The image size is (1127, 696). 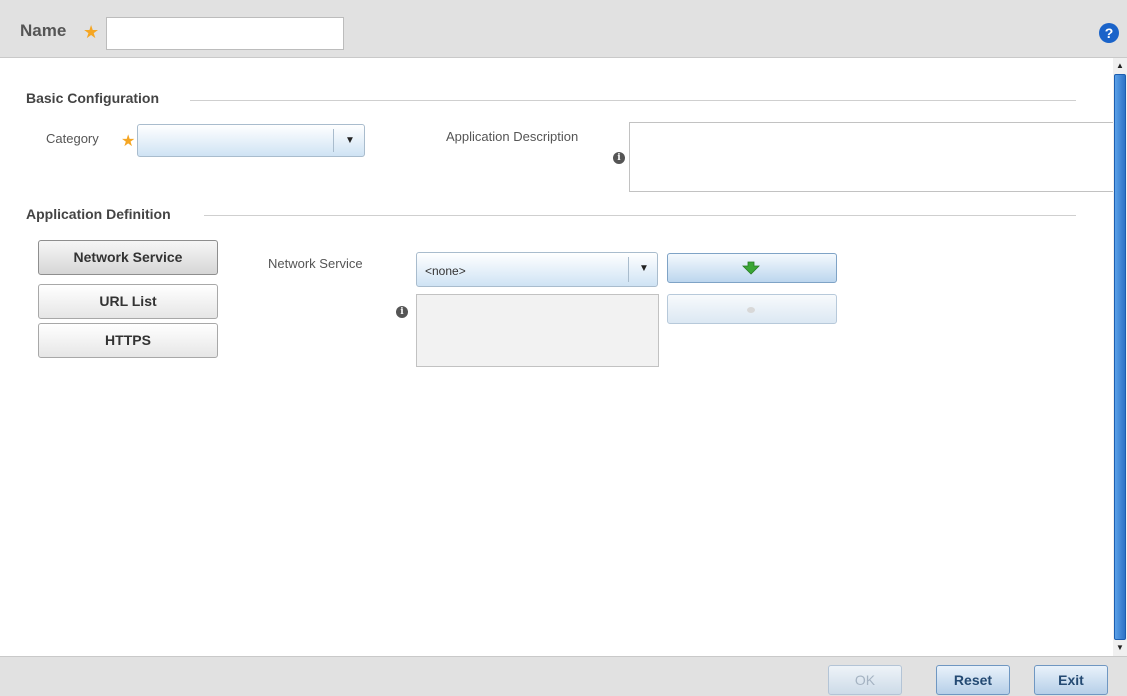 What do you see at coordinates (93, 98) in the screenshot?
I see `basic-configuration-title: Basic Configuration` at bounding box center [93, 98].